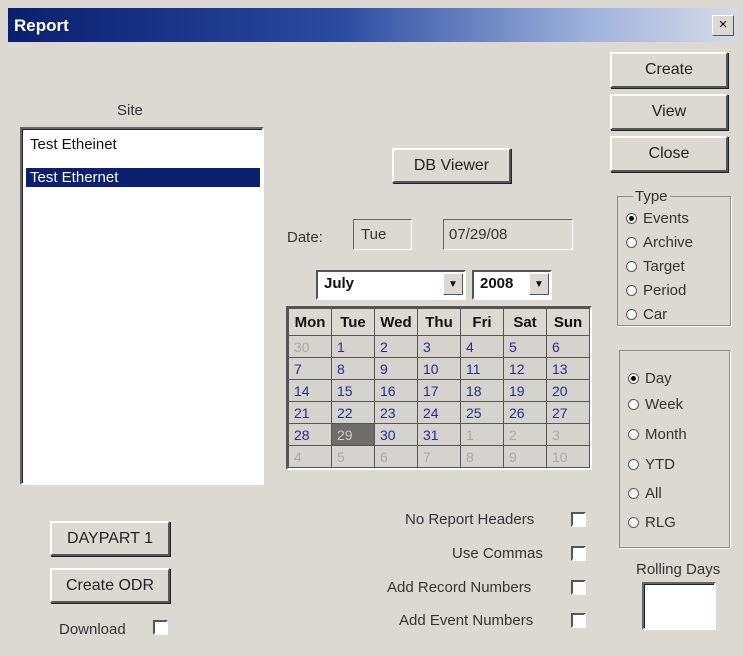  I want to click on add-event-numbers-checkbox, so click(578, 620).